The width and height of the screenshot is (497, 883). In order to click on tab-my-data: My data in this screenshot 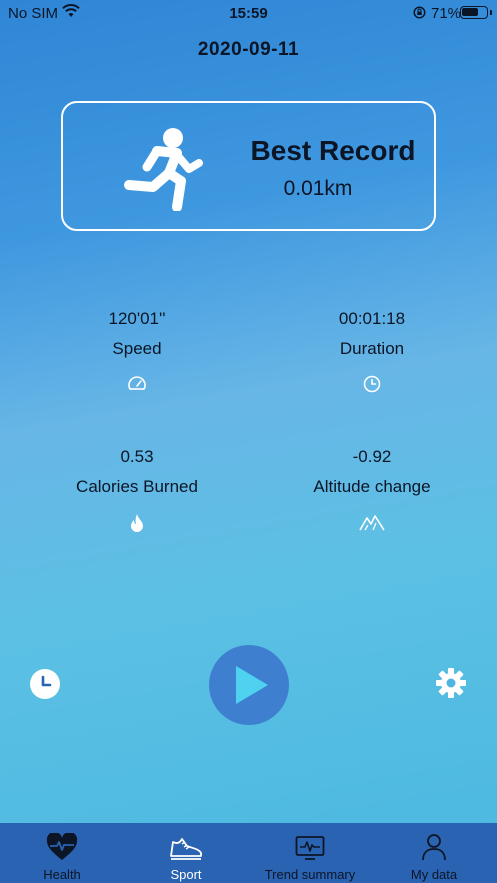, I will do `click(434, 853)`.